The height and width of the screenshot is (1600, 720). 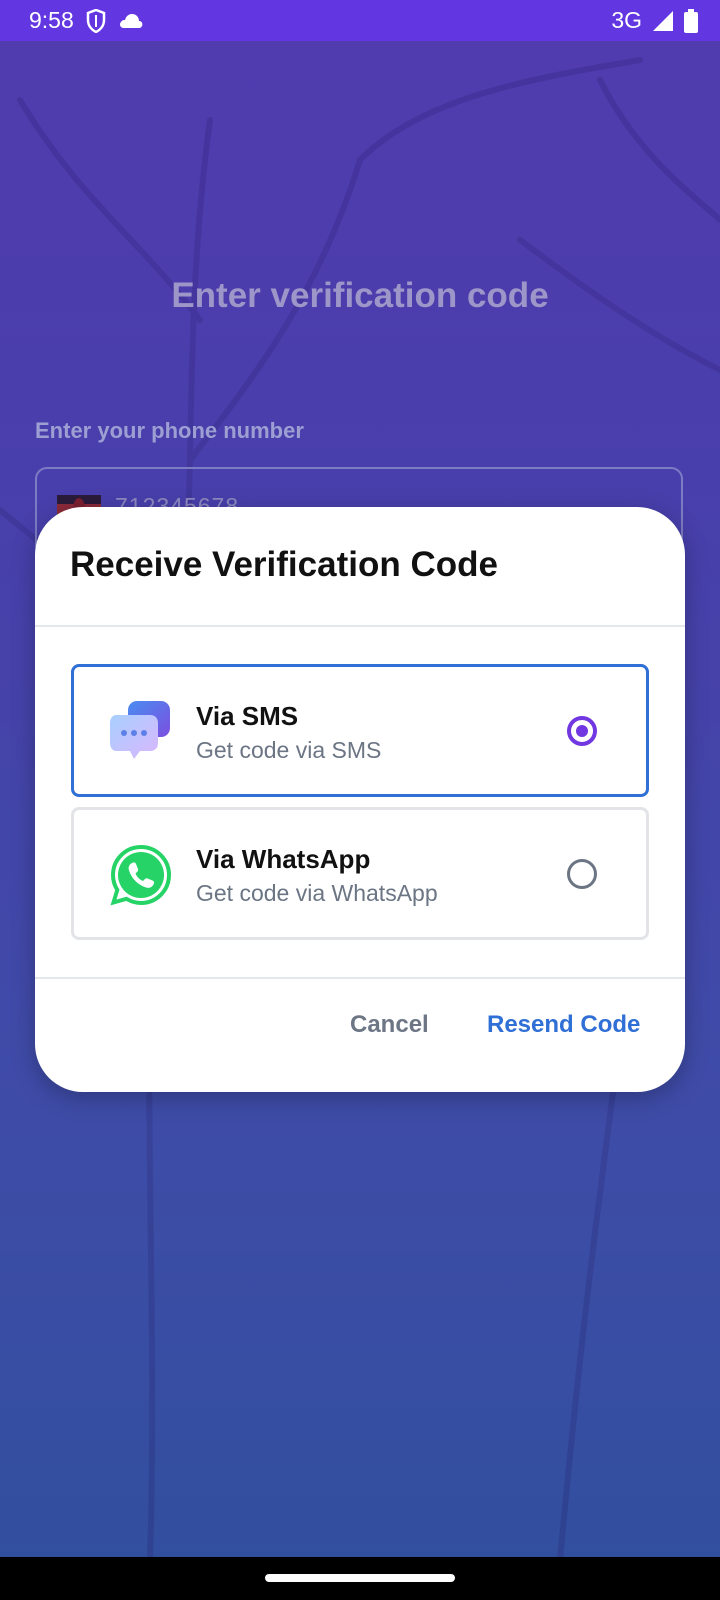 I want to click on dialog-title: Receive Verification Code, so click(x=284, y=564).